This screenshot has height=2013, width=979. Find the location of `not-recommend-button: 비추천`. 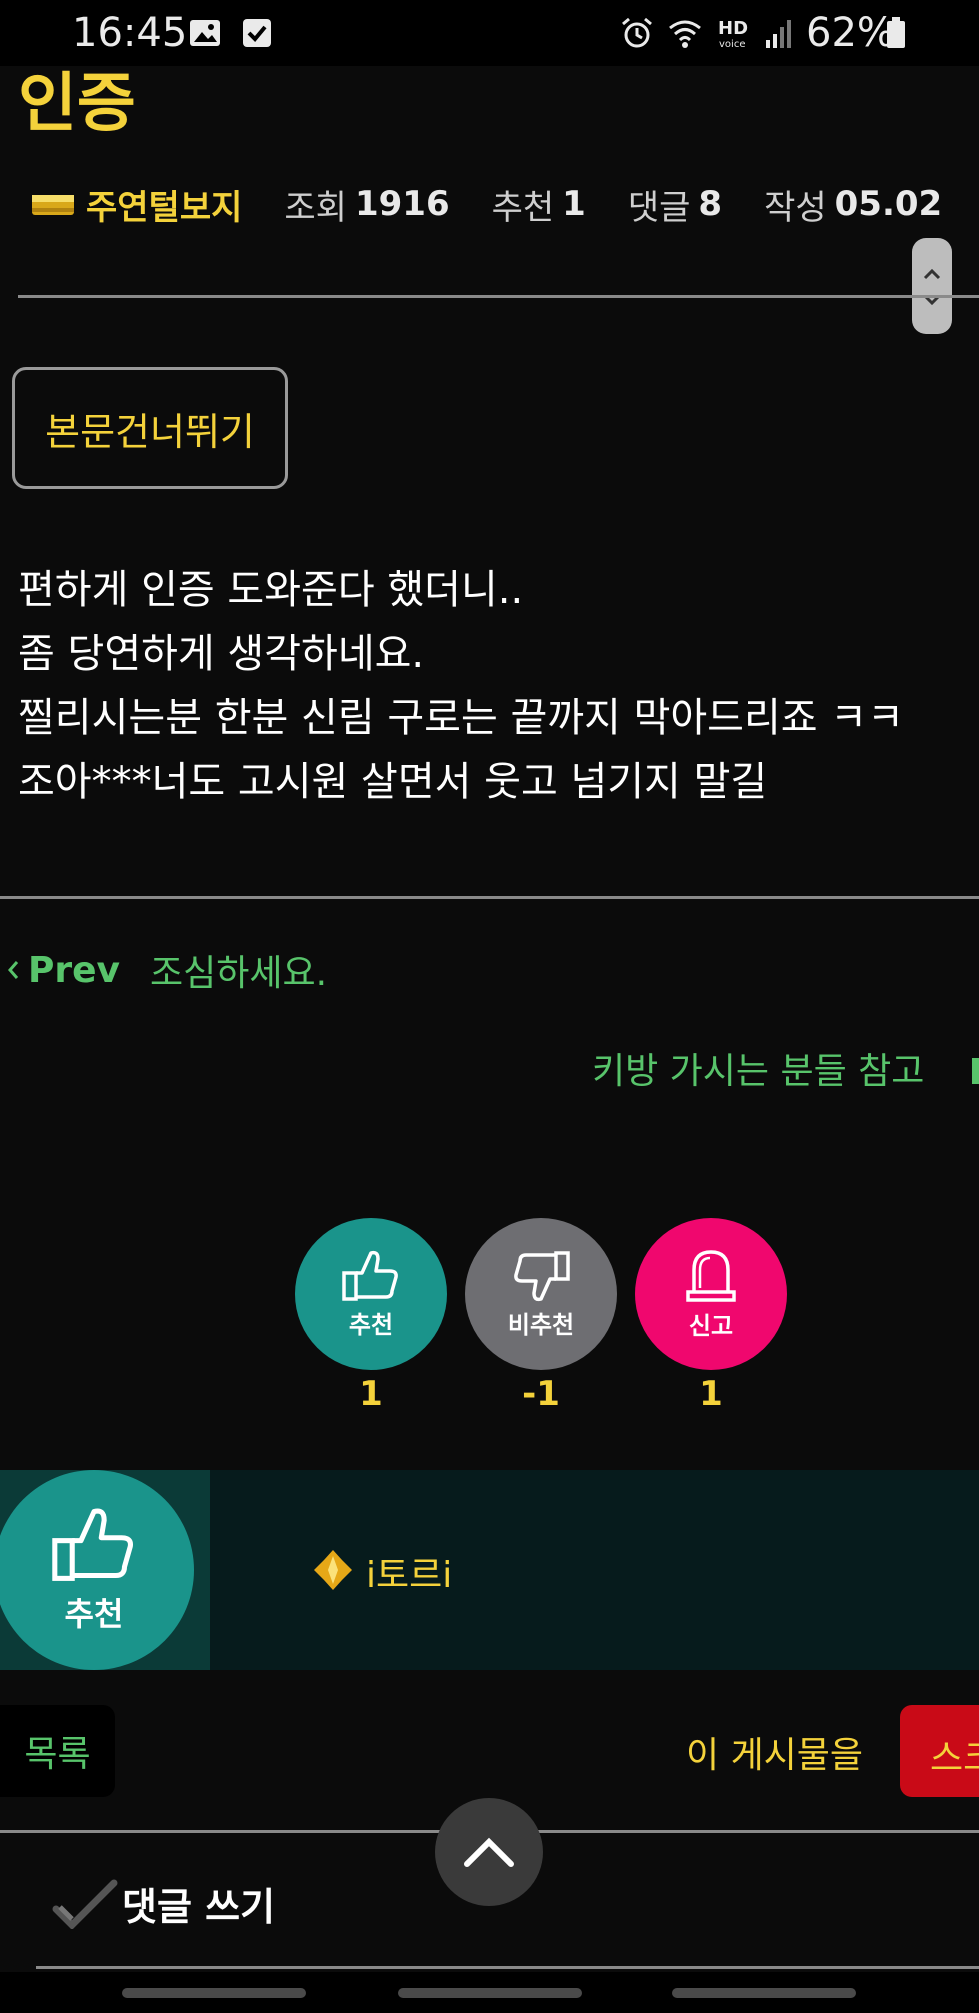

not-recommend-button: 비추천 is located at coordinates (541, 1294).